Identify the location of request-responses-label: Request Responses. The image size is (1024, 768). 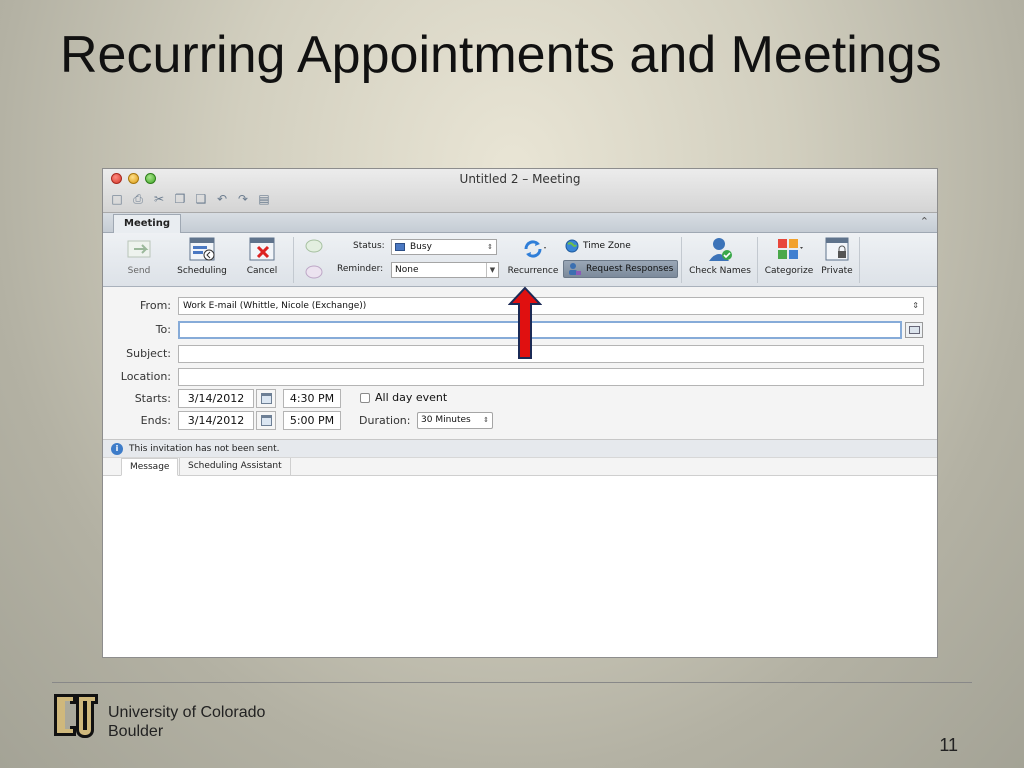
(630, 269).